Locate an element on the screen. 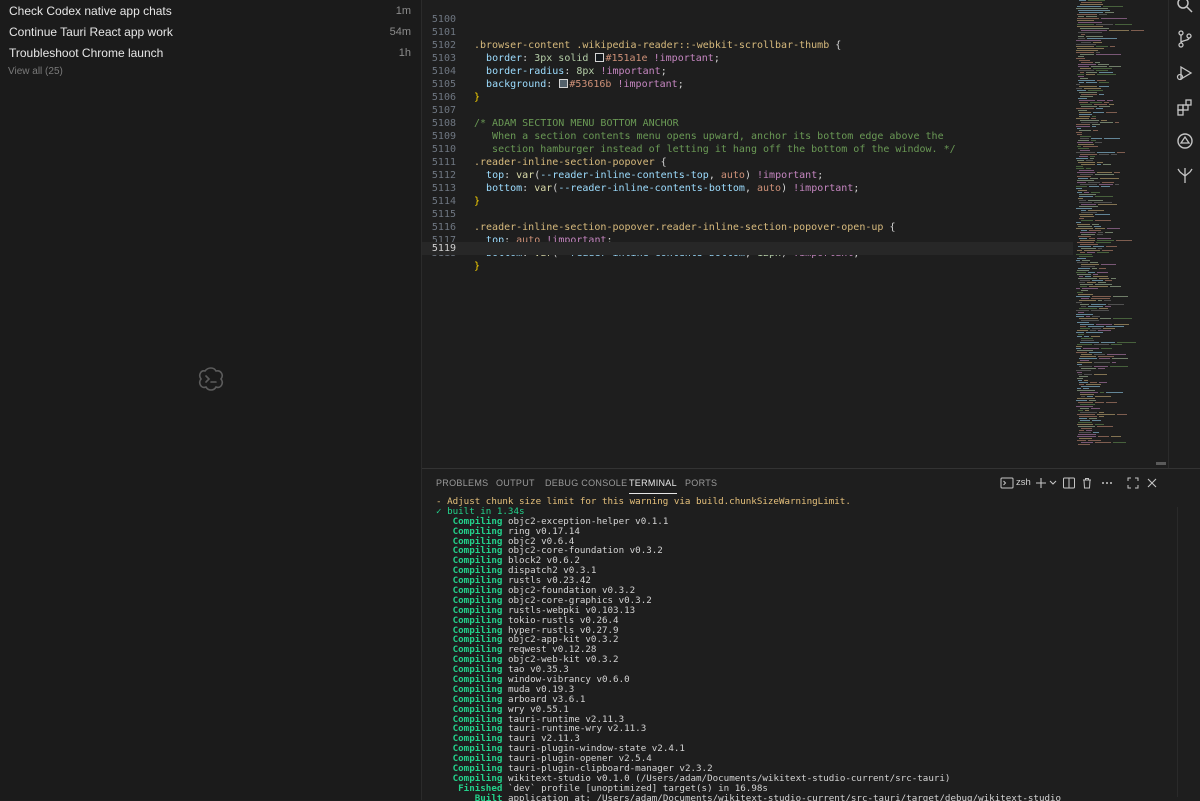 Image resolution: width=1200 pixels, height=801 pixels. source-control-icon is located at coordinates (1185, 39).